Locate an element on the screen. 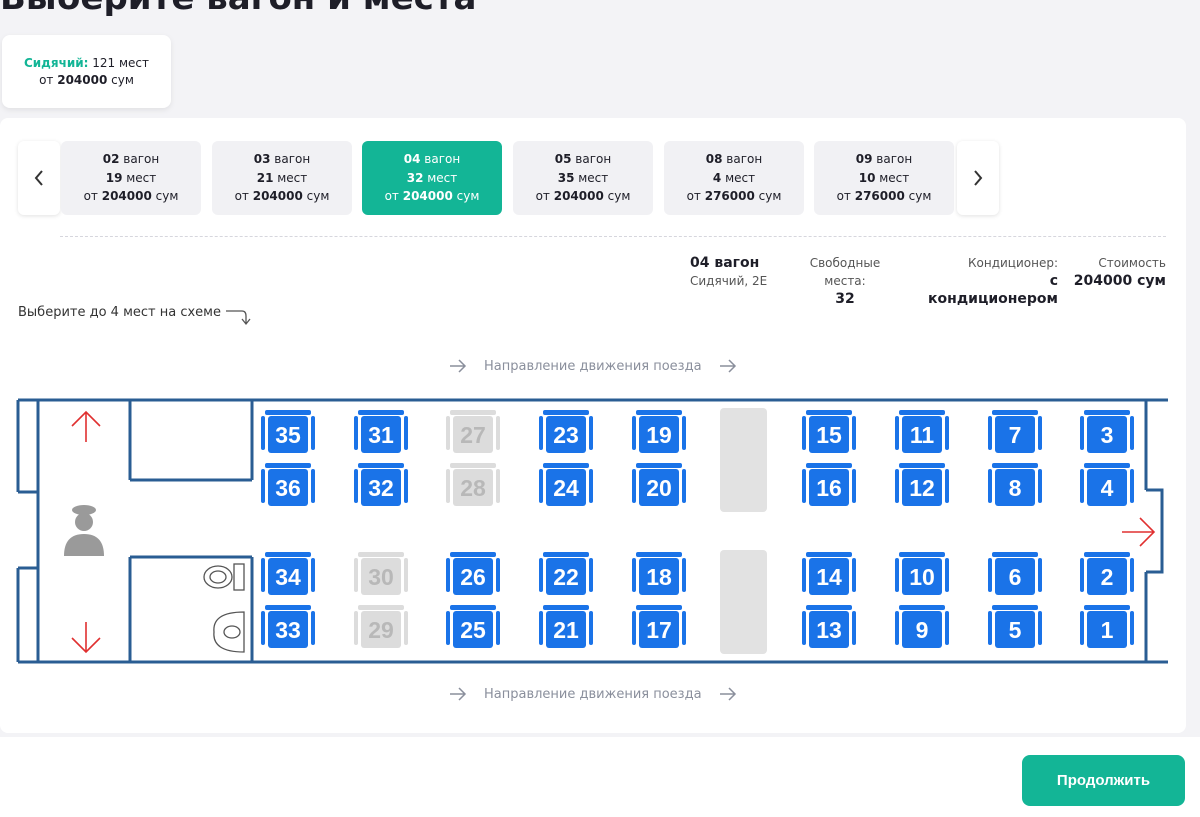  class-filter-card: Сидячий: 121 мест от 204000 сум is located at coordinates (86, 71).